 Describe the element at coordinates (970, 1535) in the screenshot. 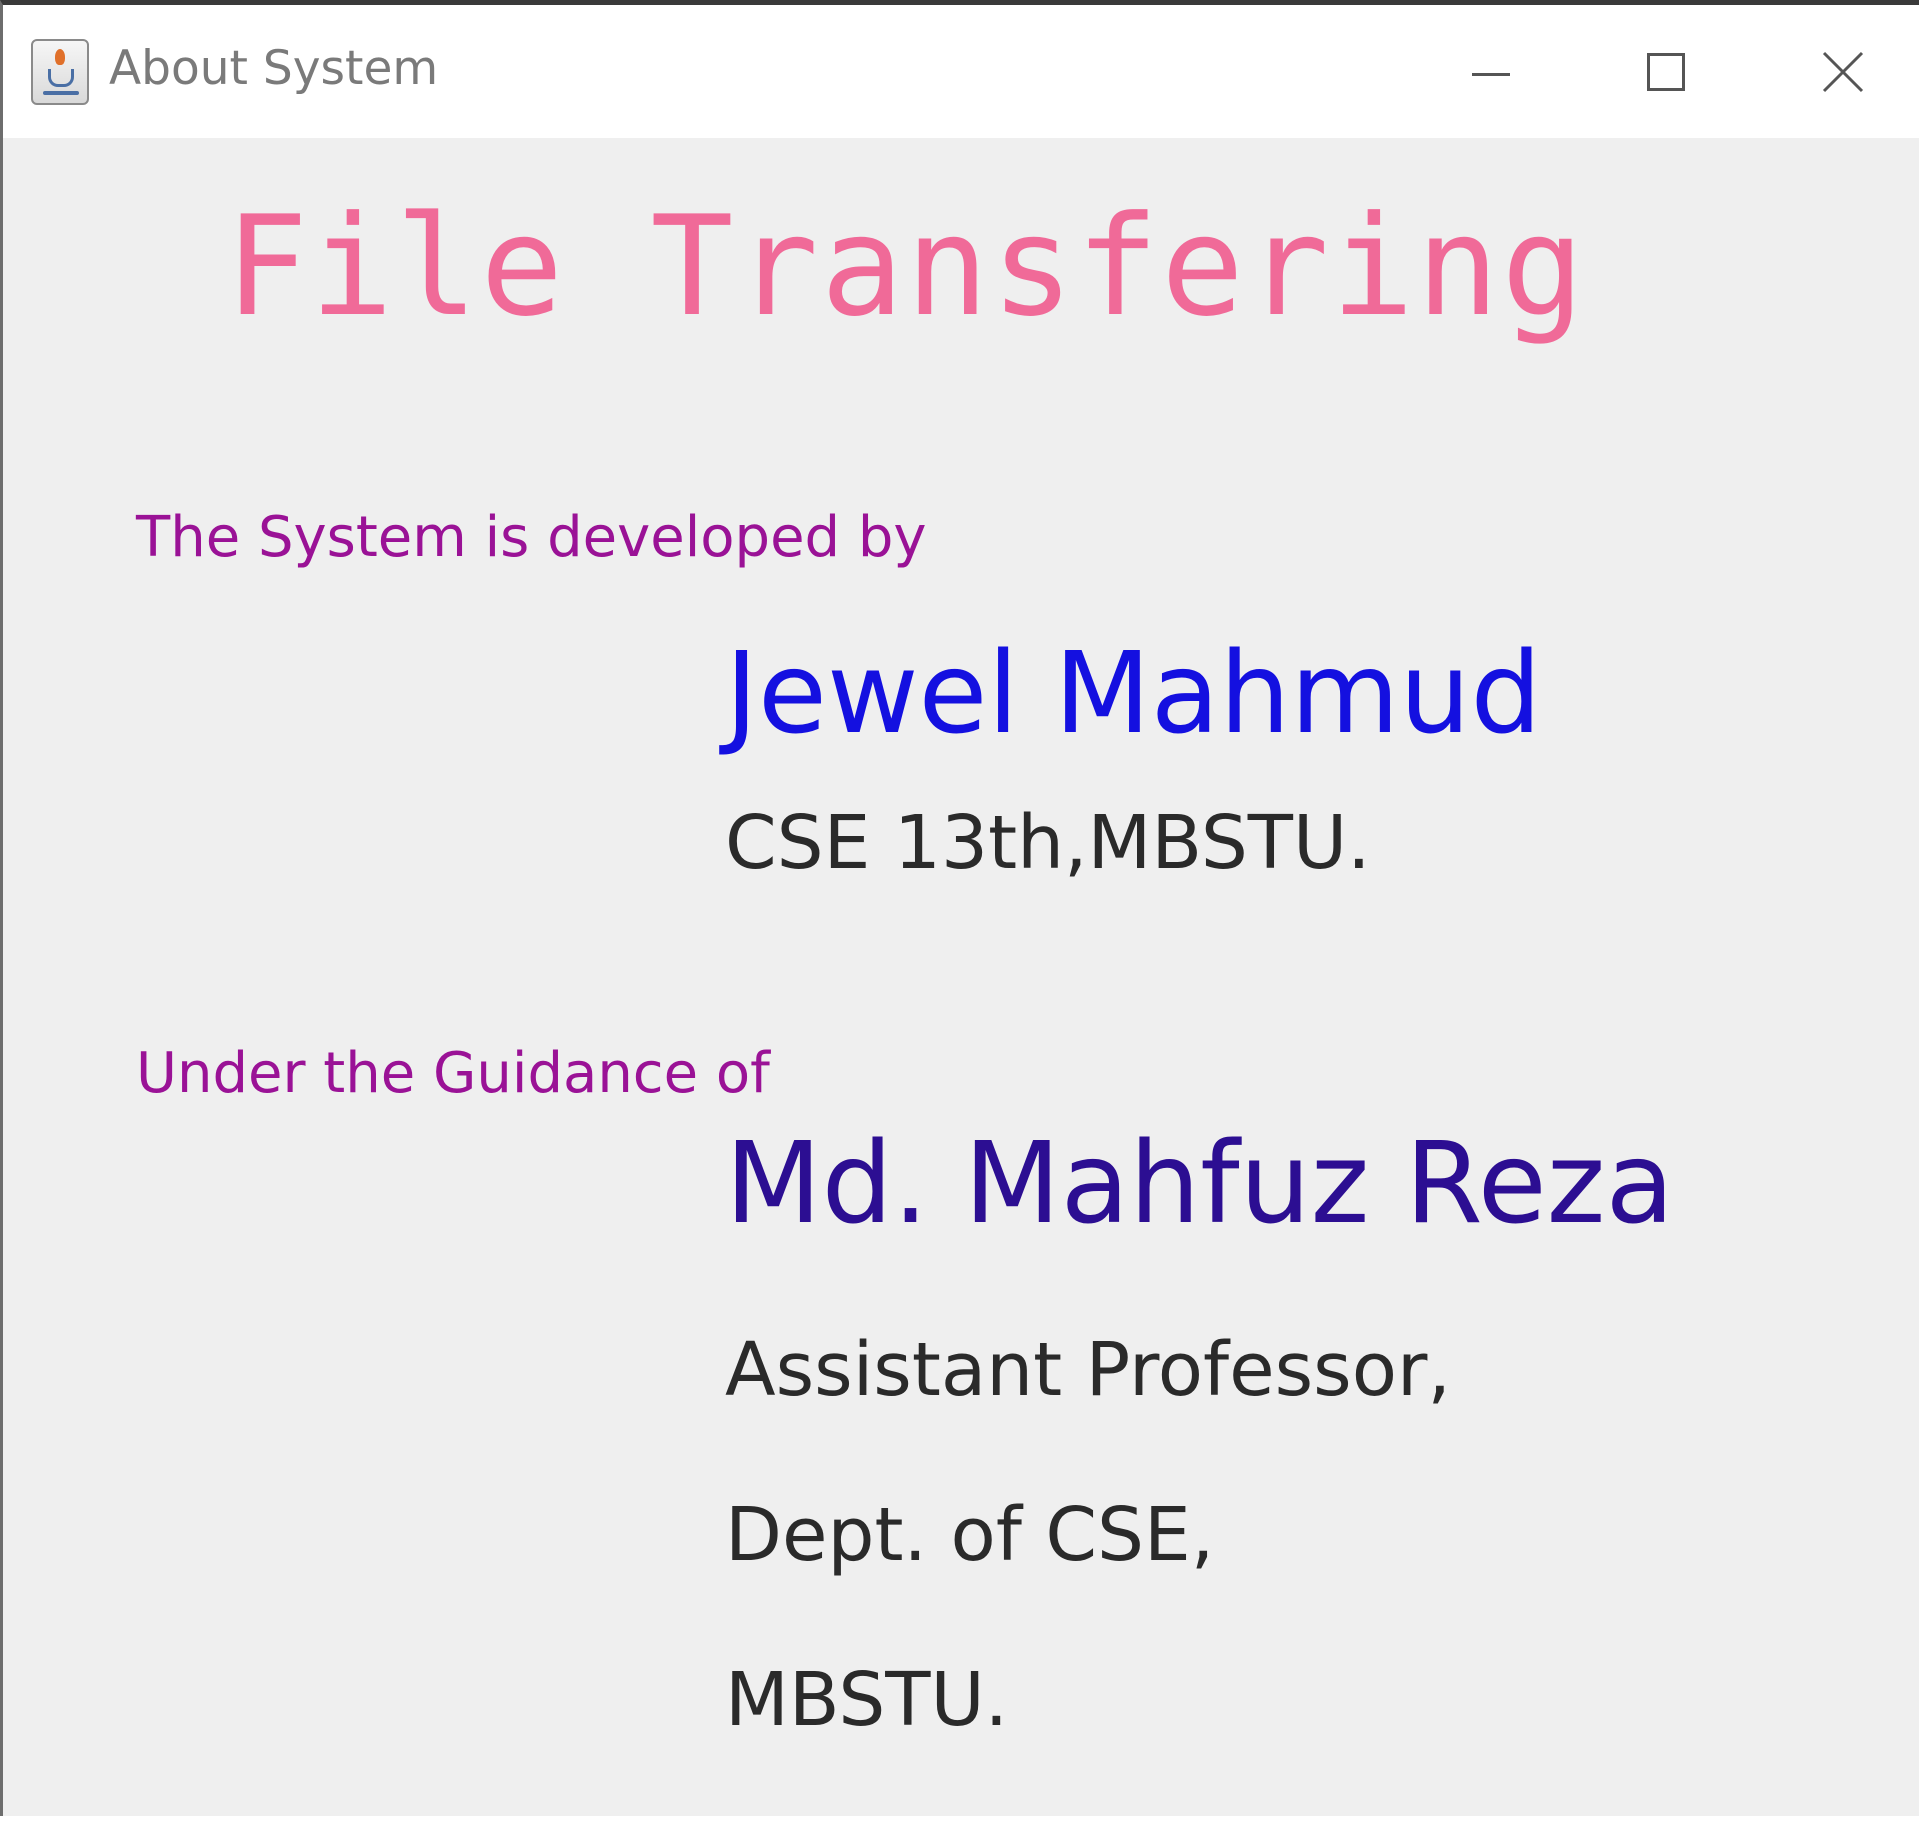

I see `guide-department: Dept. of CSE,` at that location.